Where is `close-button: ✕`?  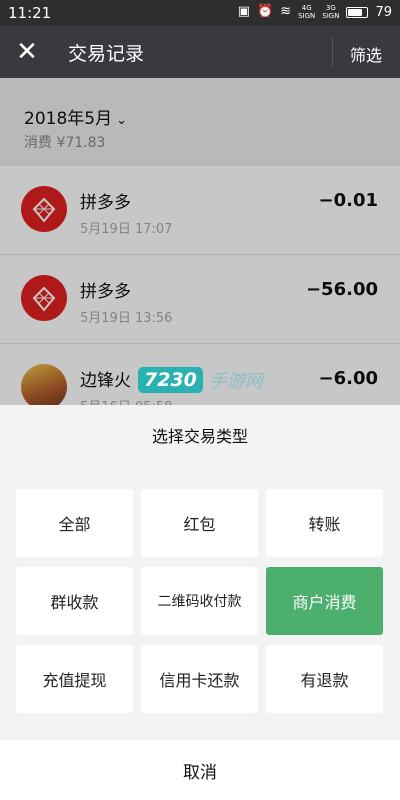
close-button: ✕ is located at coordinates (27, 52).